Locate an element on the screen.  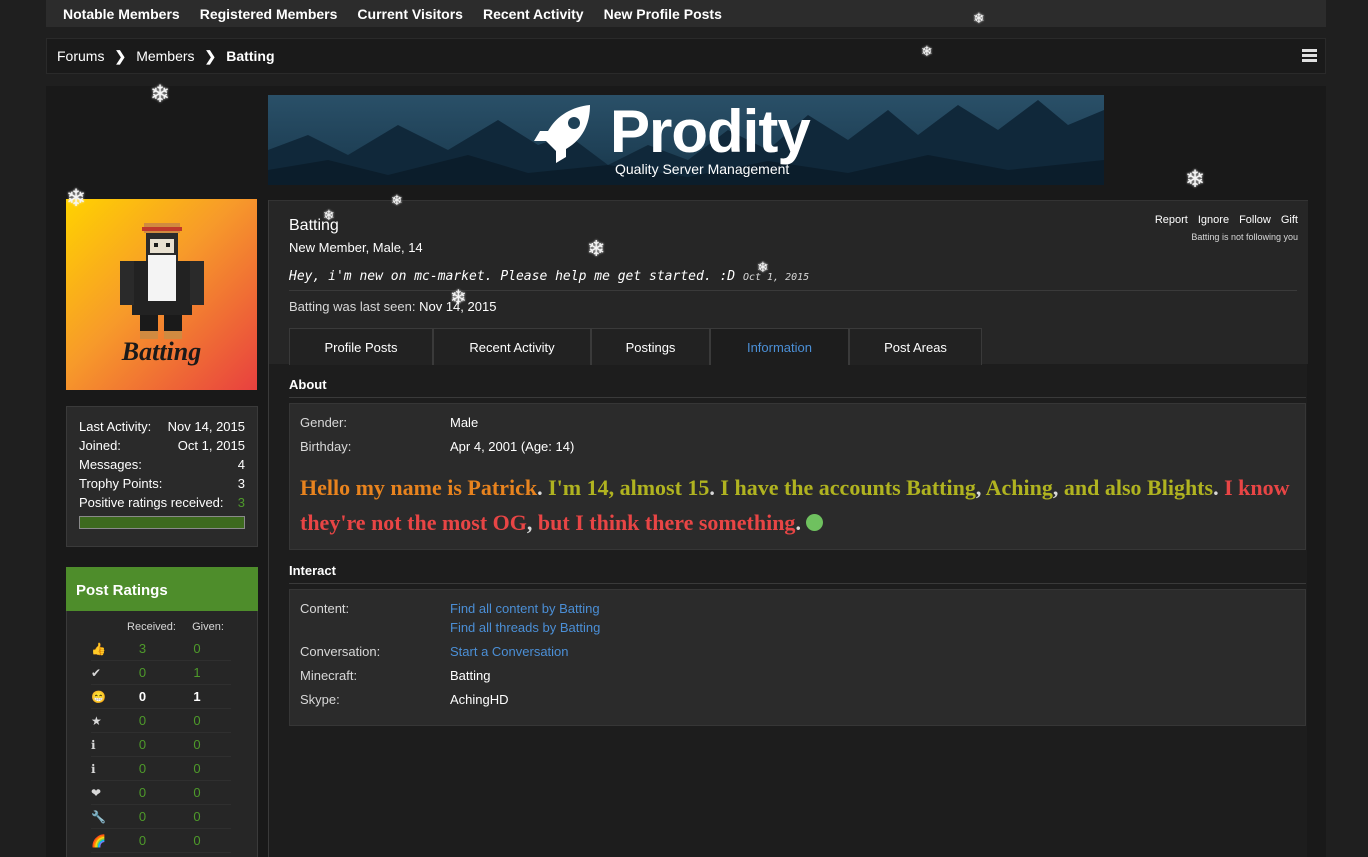
breadcrumb-current: Batting is located at coordinates (250, 56).